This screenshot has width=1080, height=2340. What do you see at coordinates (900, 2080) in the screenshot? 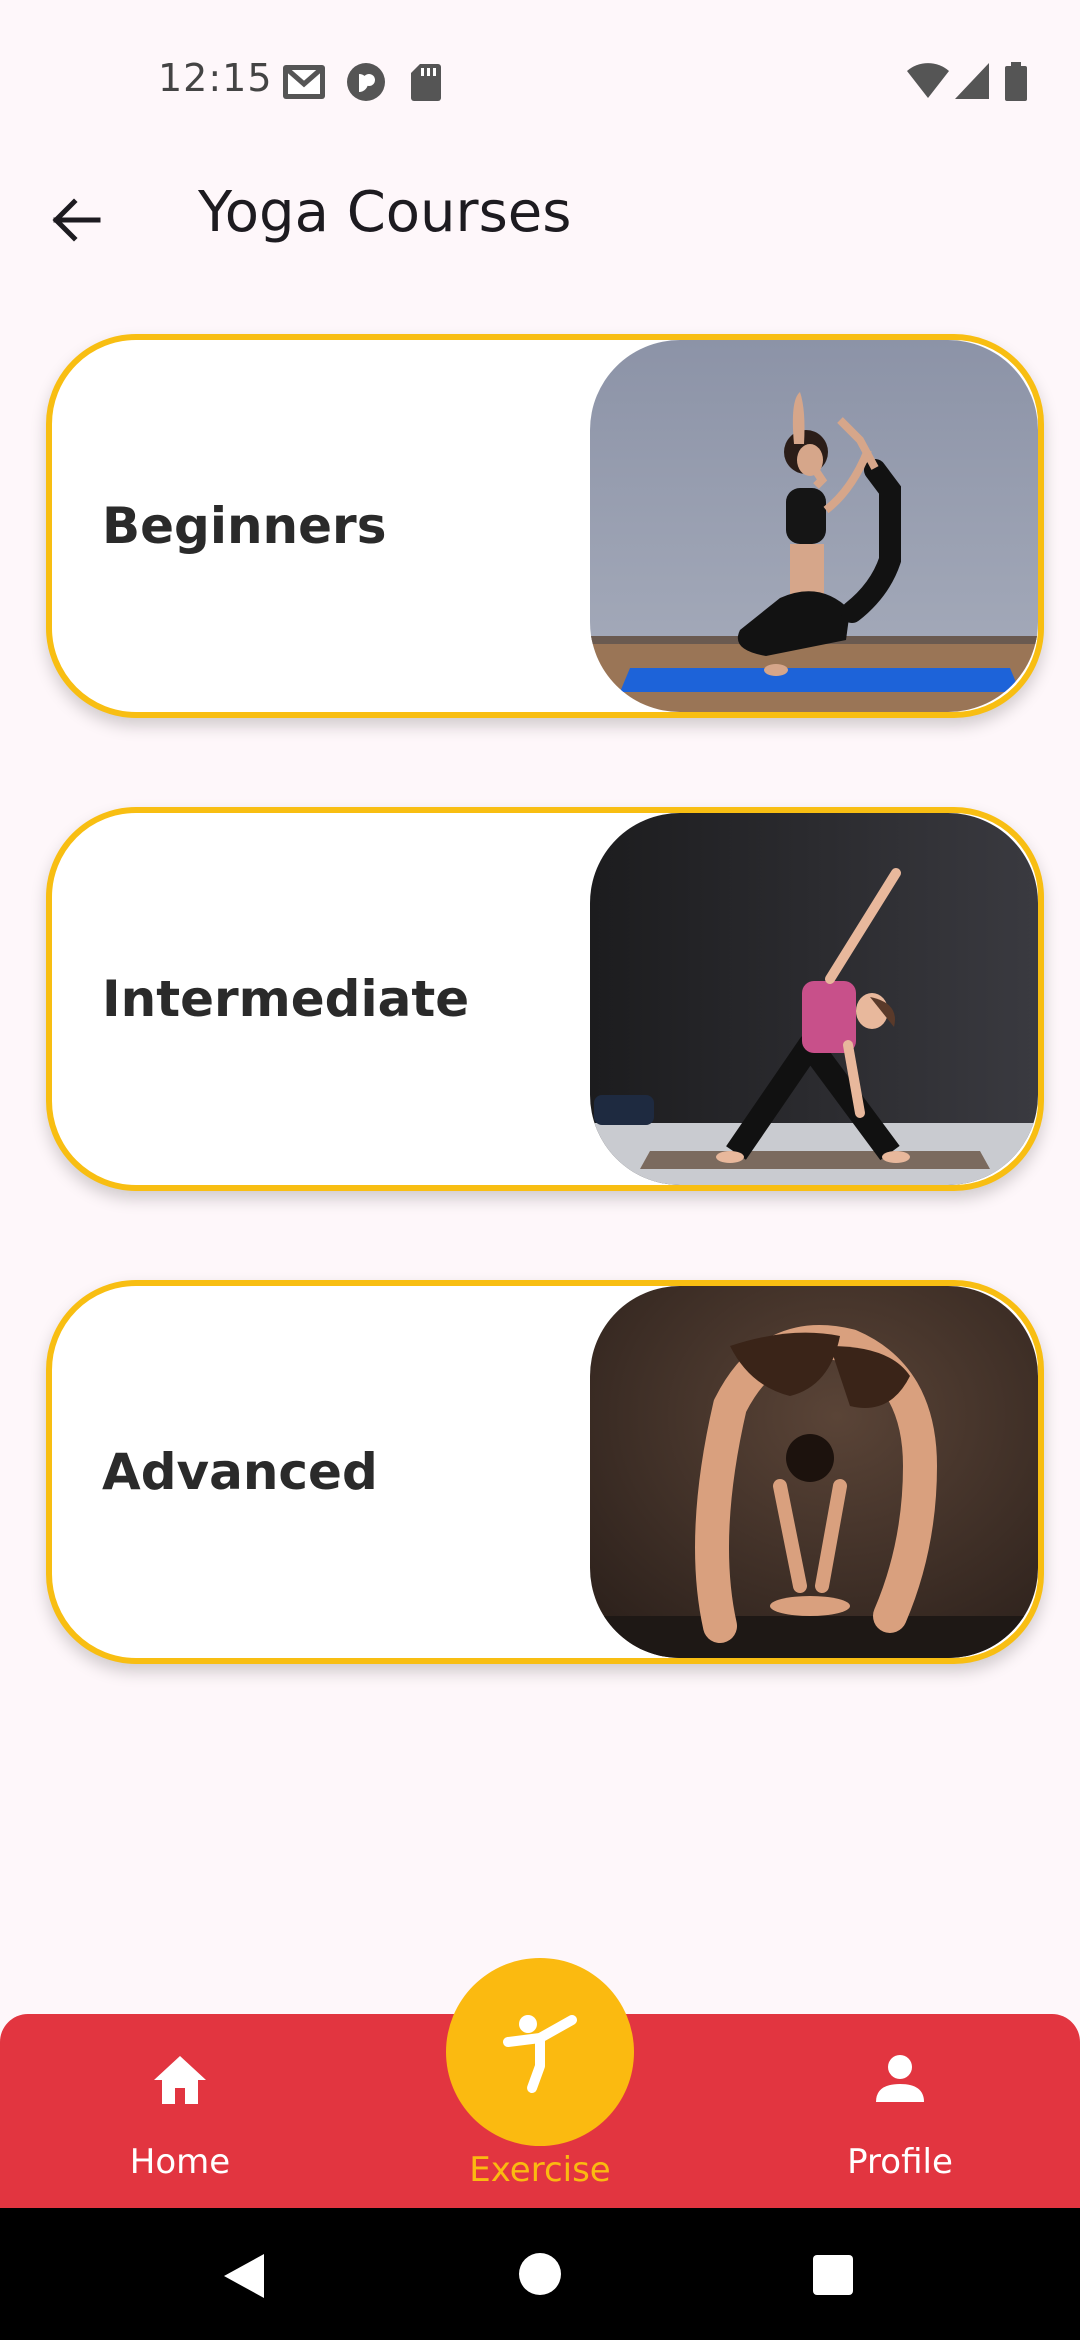
I see `person-icon` at bounding box center [900, 2080].